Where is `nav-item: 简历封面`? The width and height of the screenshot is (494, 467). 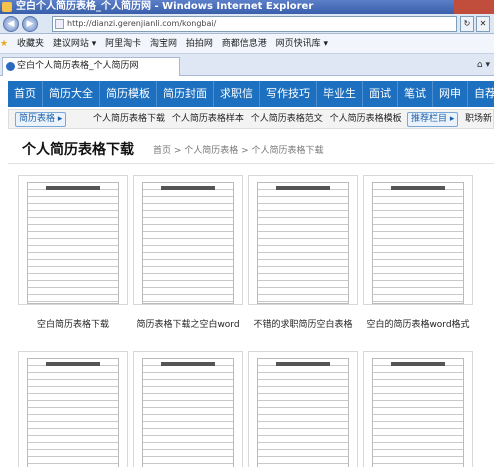 nav-item: 简历封面 is located at coordinates (185, 94).